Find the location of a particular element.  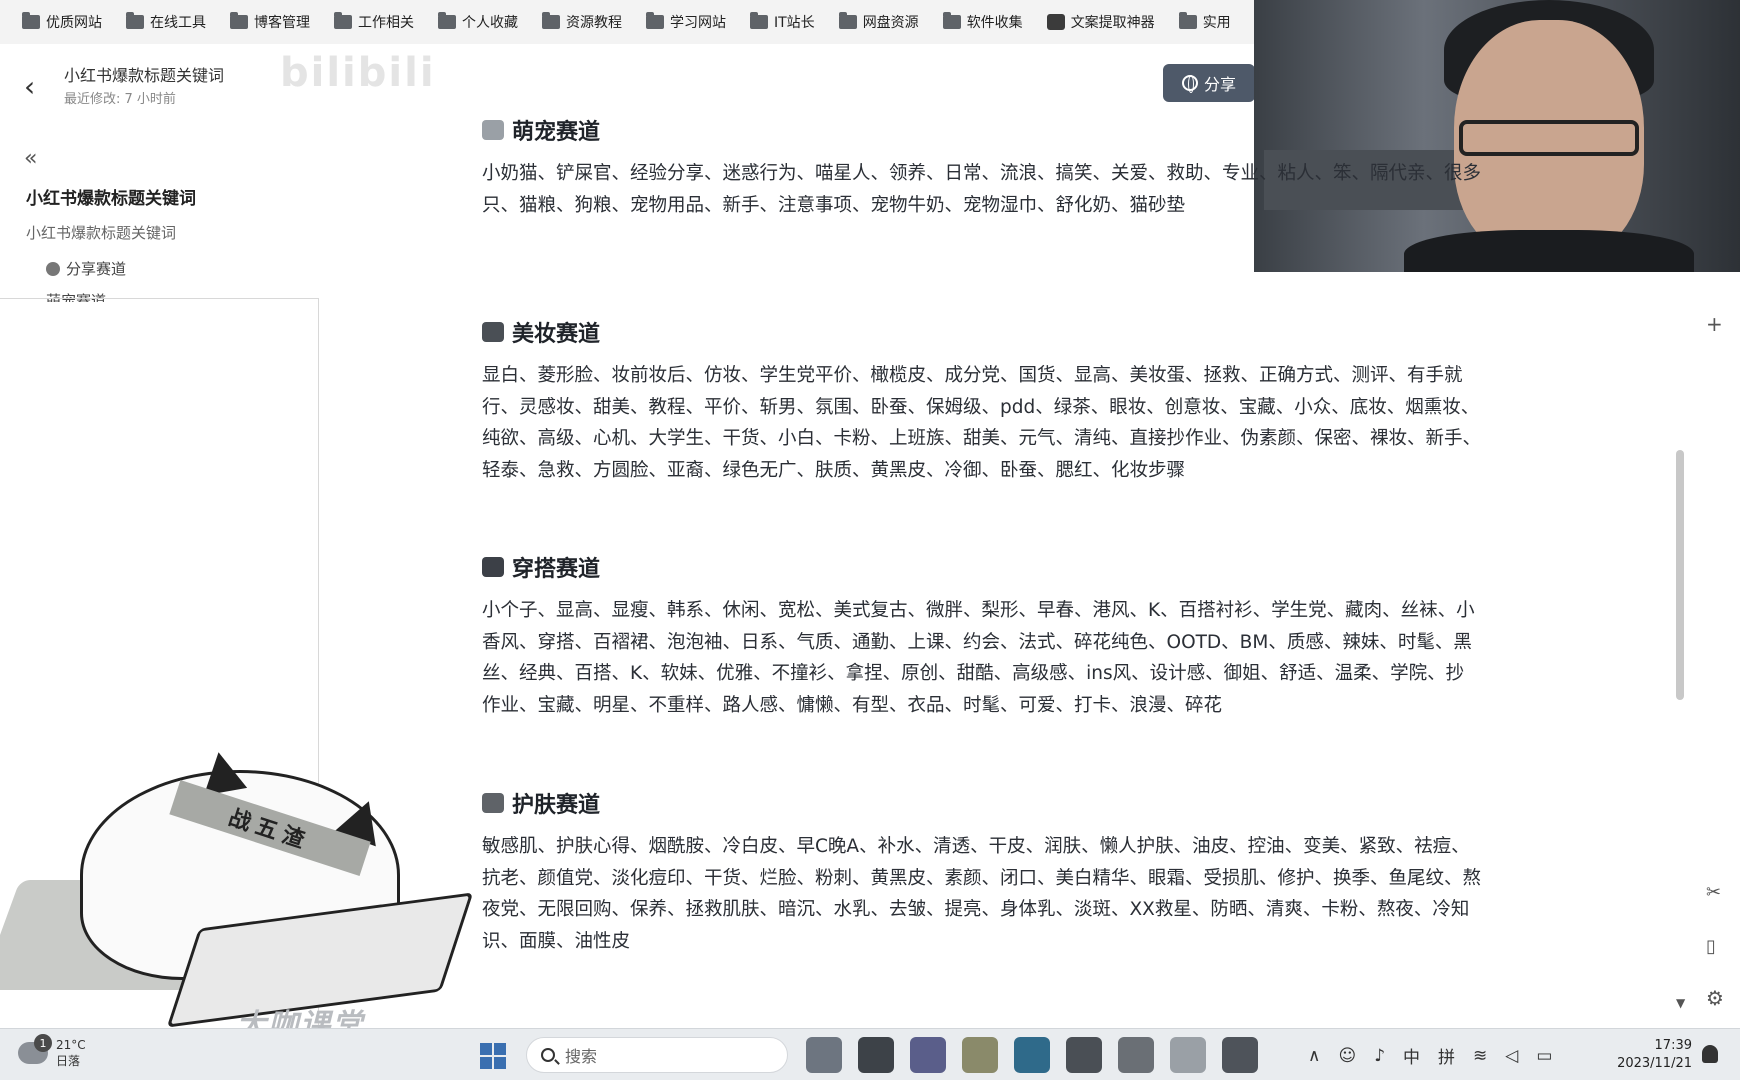

scrollbar is located at coordinates (1680, 575).